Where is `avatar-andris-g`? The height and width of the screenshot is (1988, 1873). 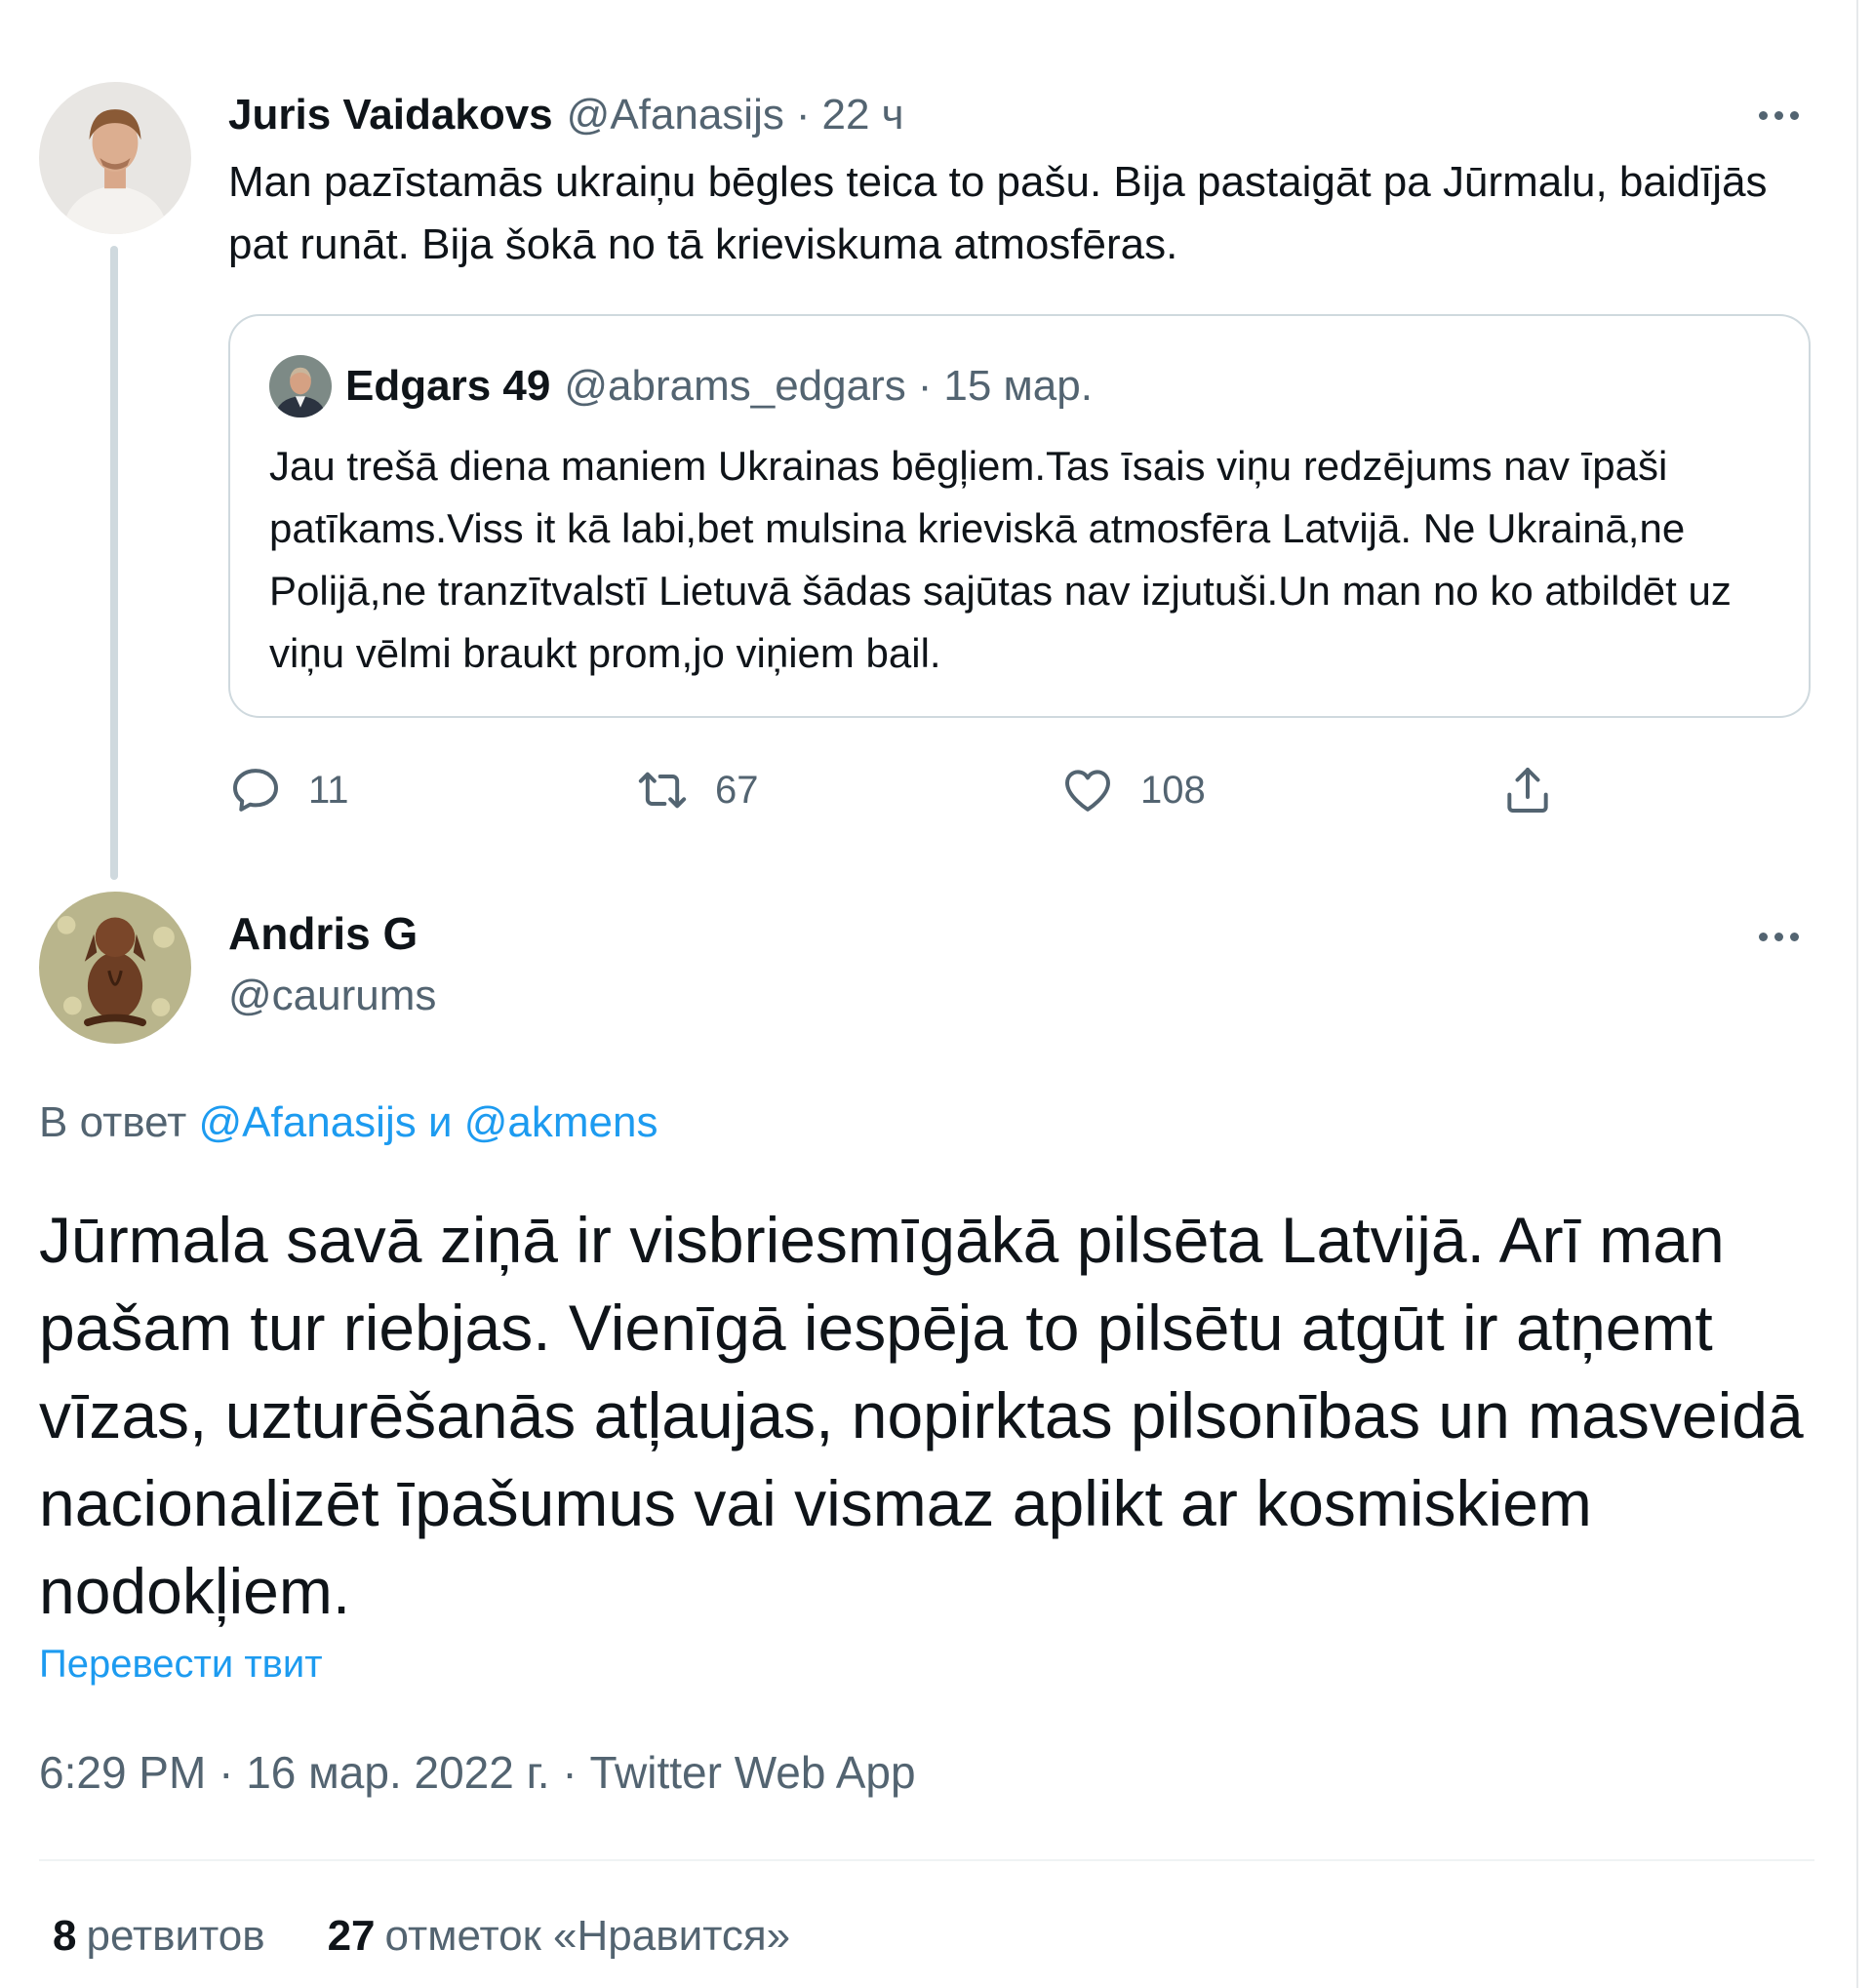
avatar-andris-g is located at coordinates (115, 968).